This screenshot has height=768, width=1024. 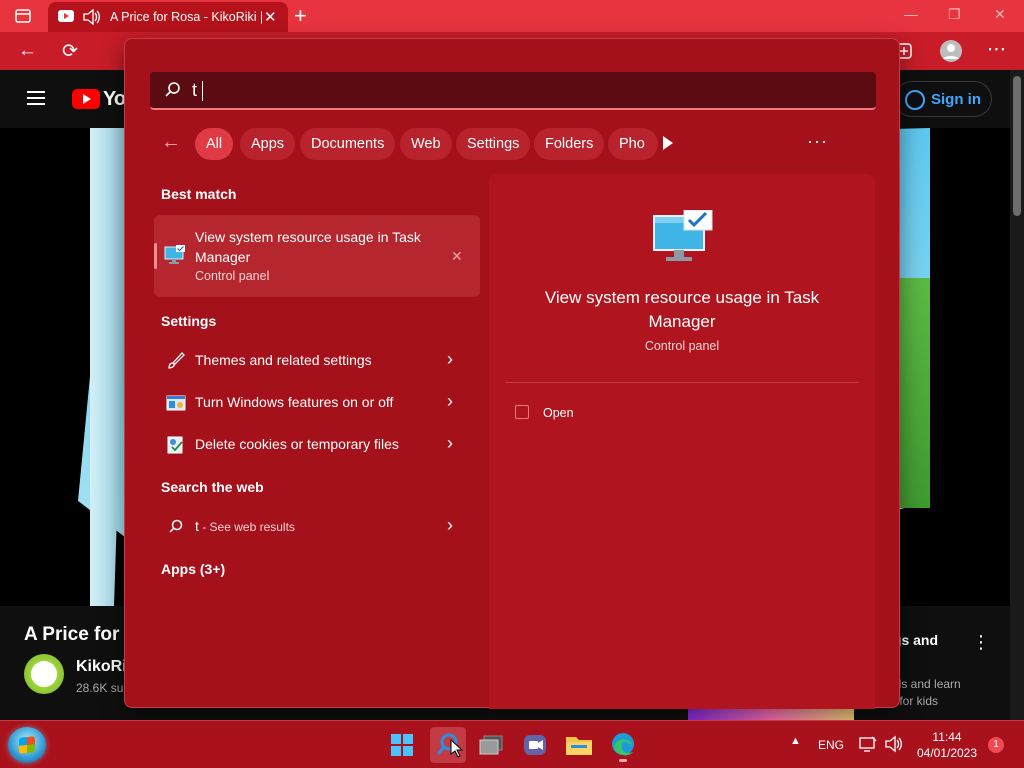 I want to click on preview-subtitle: Control panel, so click(x=682, y=346).